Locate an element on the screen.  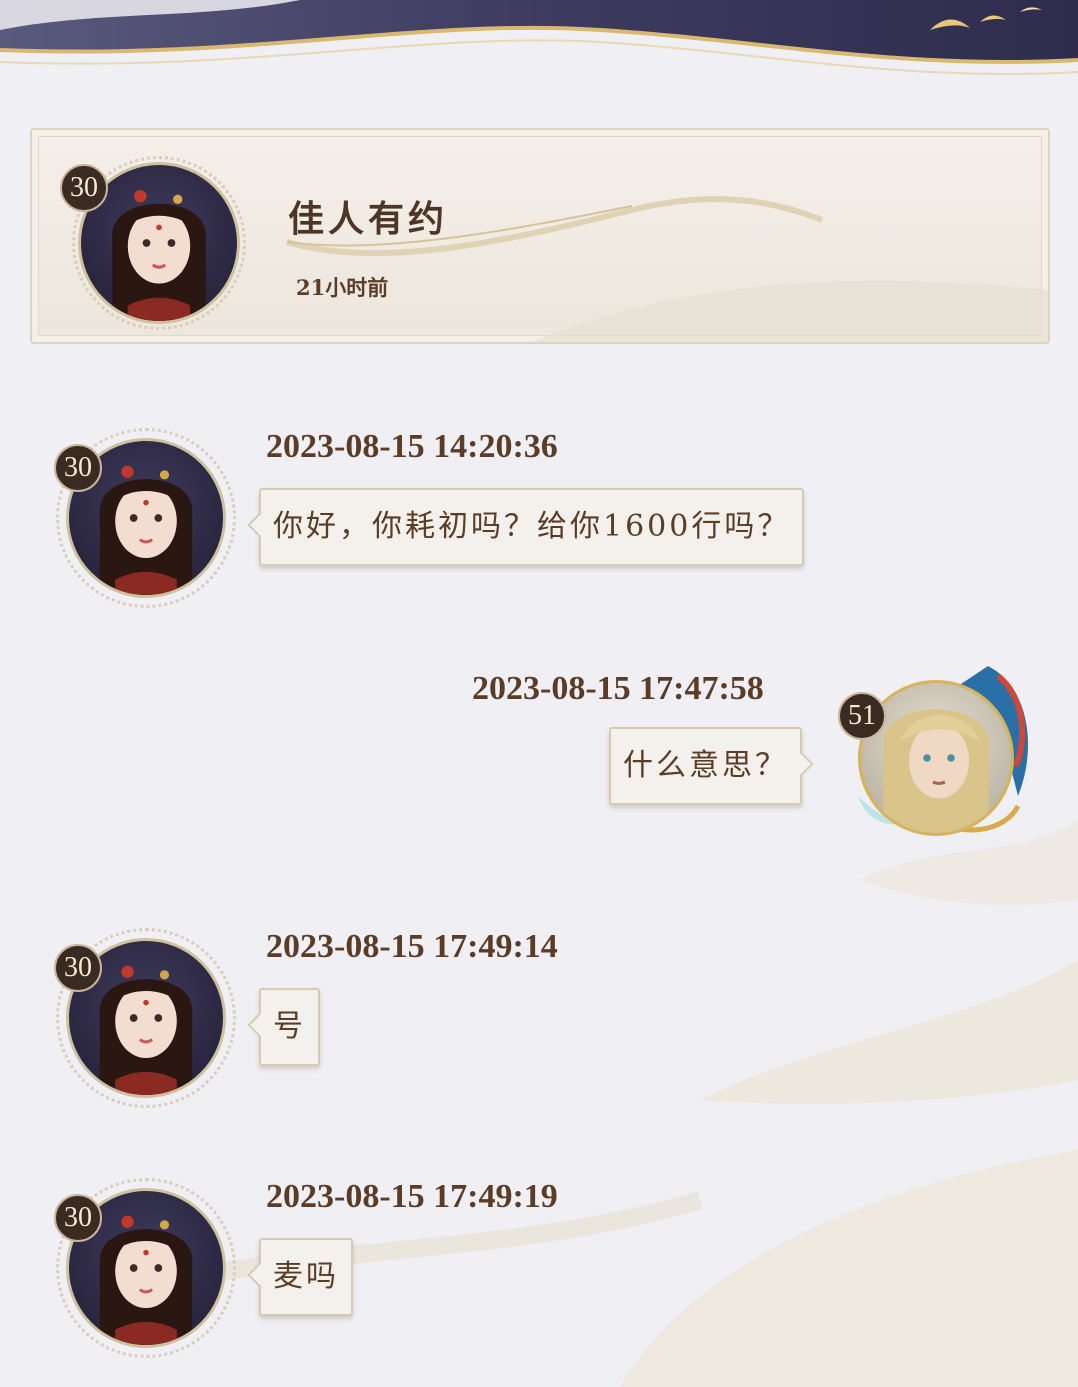
birds-icon is located at coordinates (986, 18).